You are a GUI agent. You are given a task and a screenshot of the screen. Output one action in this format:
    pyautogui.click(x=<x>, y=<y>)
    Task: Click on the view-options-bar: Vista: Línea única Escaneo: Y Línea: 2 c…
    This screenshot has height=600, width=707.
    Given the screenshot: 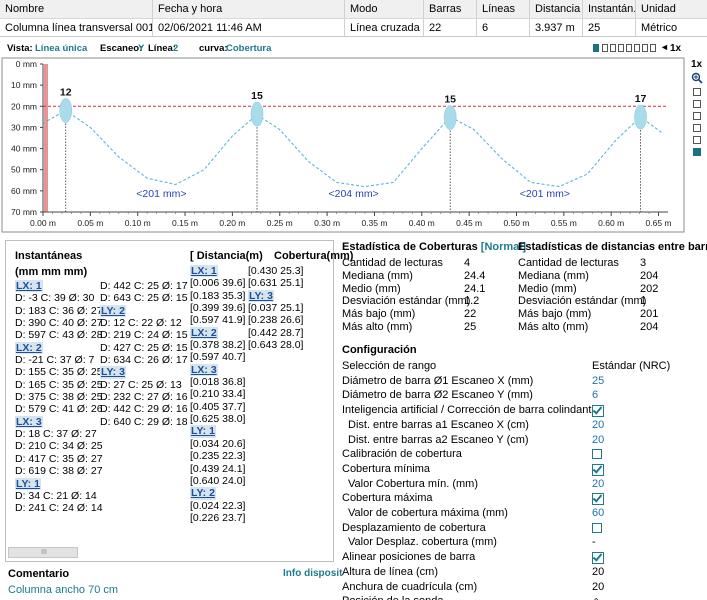 What is the action you would take?
    pyautogui.click(x=353, y=48)
    